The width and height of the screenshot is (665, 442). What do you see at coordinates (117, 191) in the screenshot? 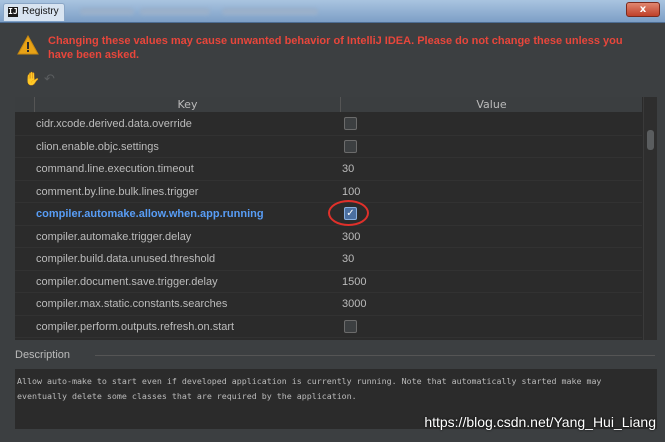
I see `row-key: comment.by.line.bulk.lines.trigger` at bounding box center [117, 191].